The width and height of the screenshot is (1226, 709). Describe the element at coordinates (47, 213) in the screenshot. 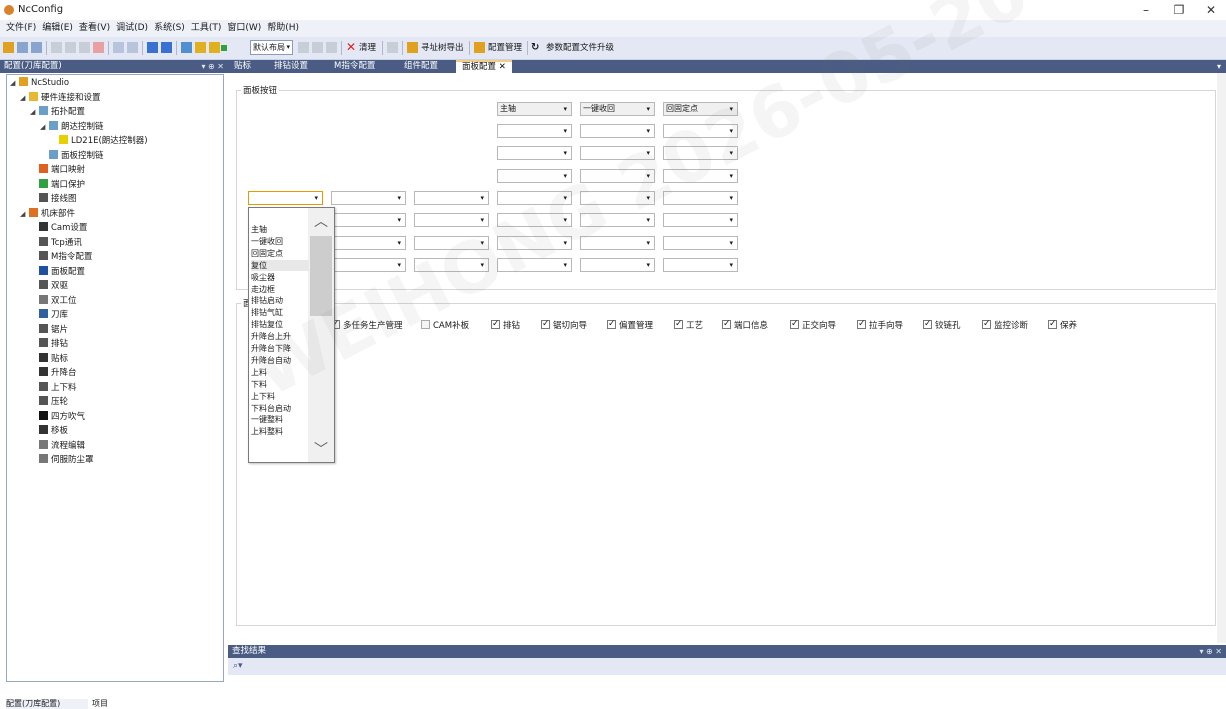

I see `tree-item: ◢ 机床部件` at that location.